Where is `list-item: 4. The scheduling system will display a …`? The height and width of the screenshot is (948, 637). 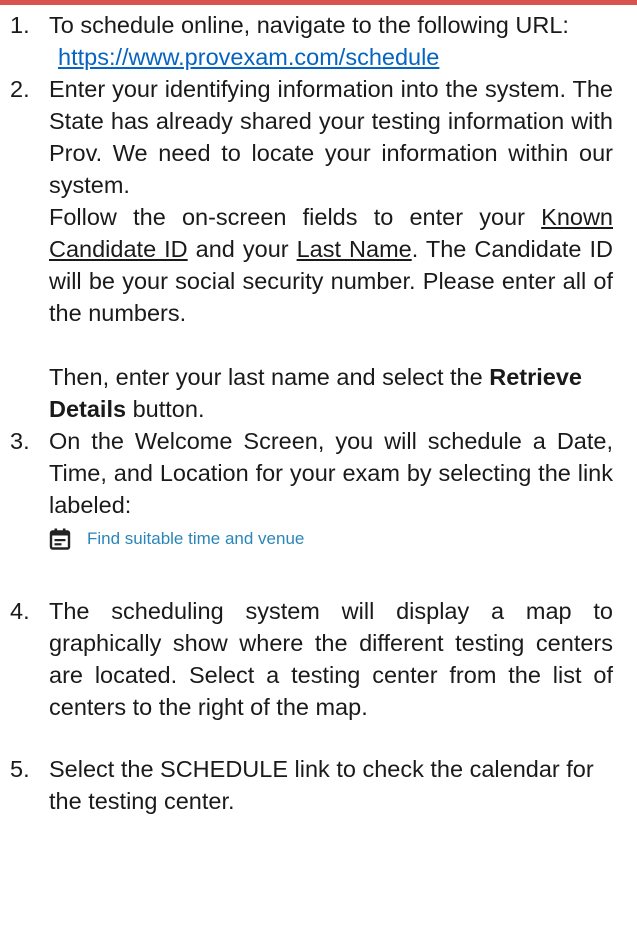 list-item: 4. The scheduling system will display a … is located at coordinates (318, 659).